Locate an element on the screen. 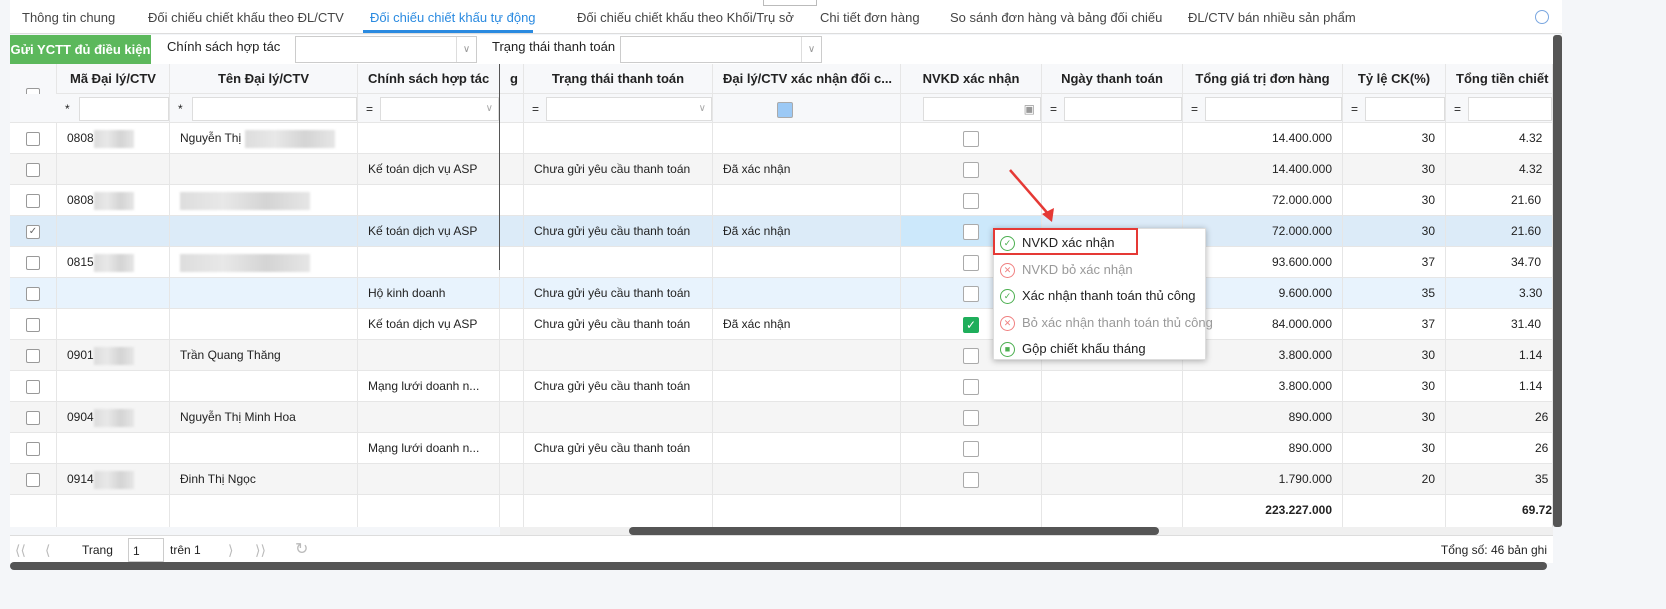  last-page-icon: ⟩⟩ is located at coordinates (260, 550).